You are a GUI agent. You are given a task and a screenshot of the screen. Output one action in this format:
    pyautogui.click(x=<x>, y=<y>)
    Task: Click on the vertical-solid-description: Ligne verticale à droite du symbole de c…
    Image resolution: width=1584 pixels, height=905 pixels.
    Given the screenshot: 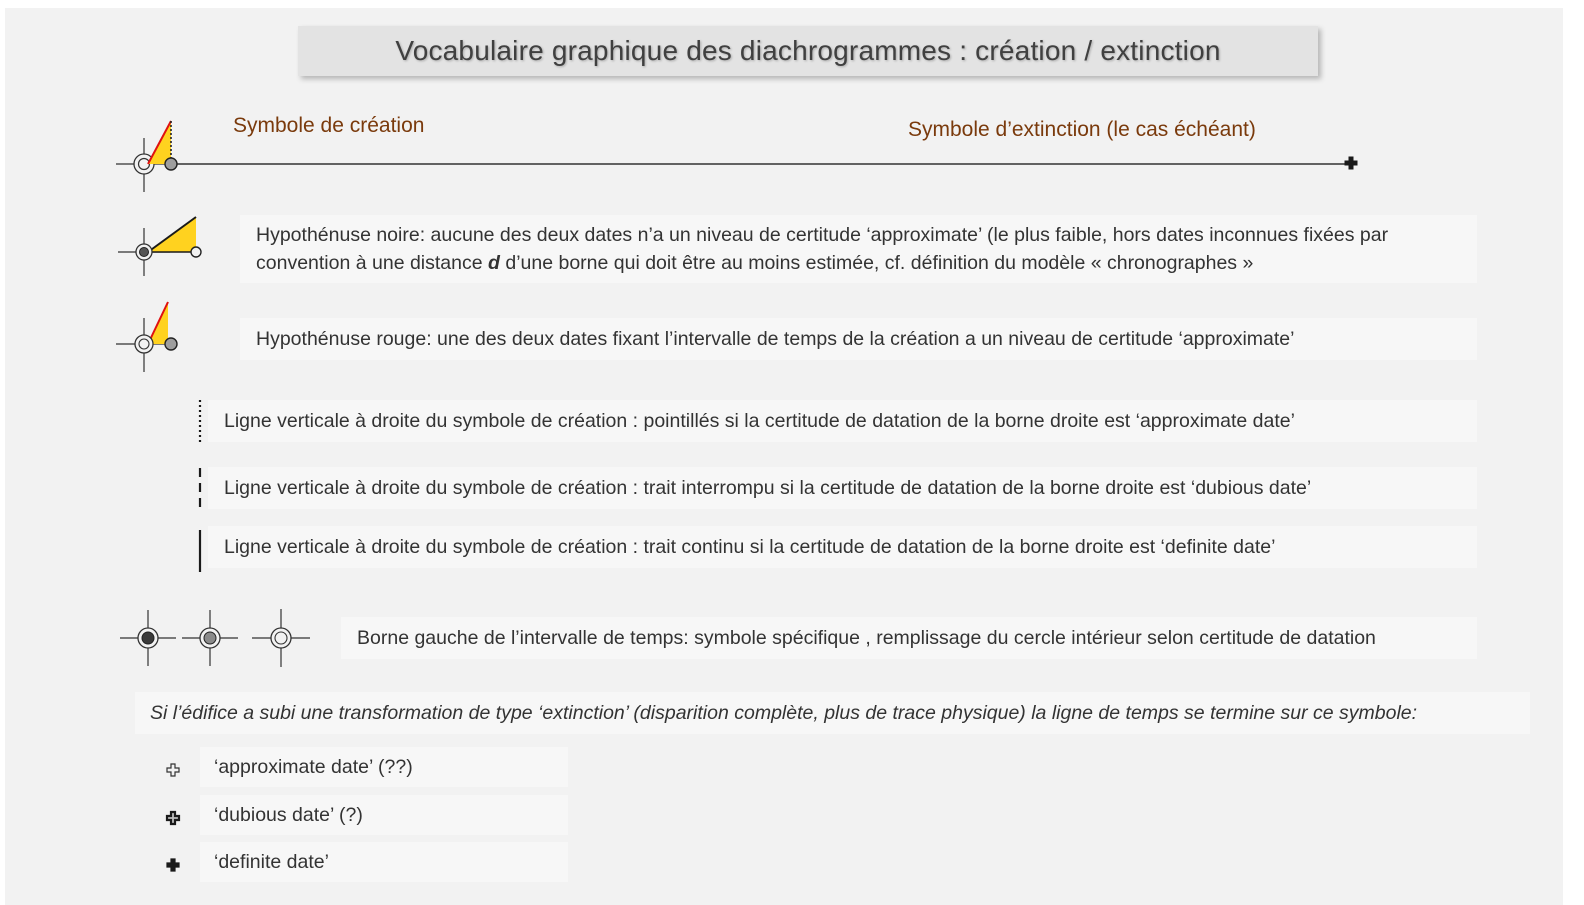 What is the action you would take?
    pyautogui.click(x=842, y=547)
    